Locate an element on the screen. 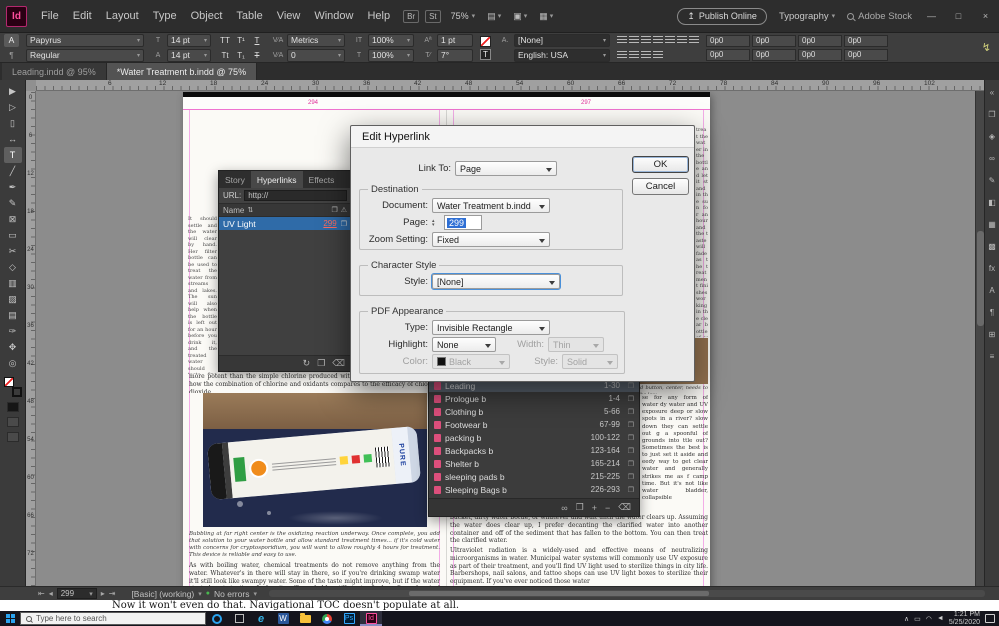 The width and height of the screenshot is (999, 626). menu-item: Help is located at coordinates (378, 16).